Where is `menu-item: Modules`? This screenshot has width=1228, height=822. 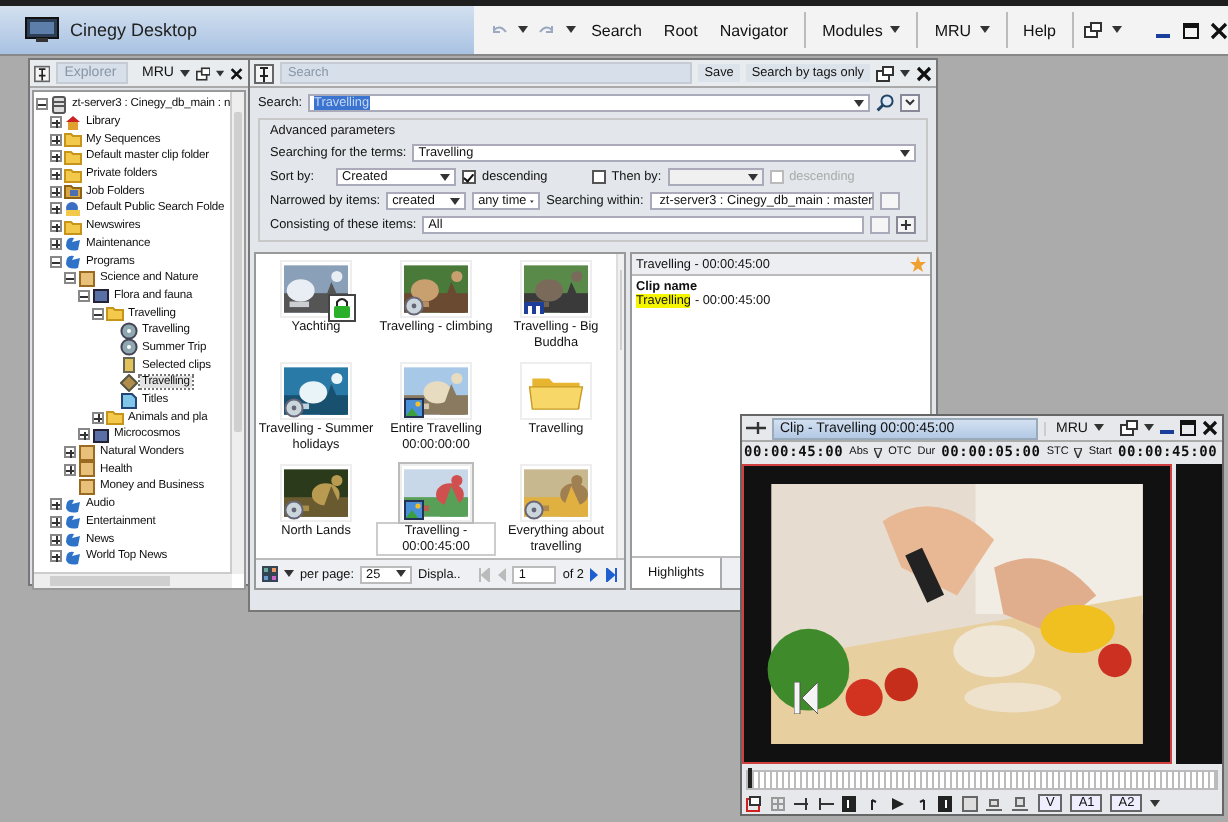 menu-item: Modules is located at coordinates (861, 30).